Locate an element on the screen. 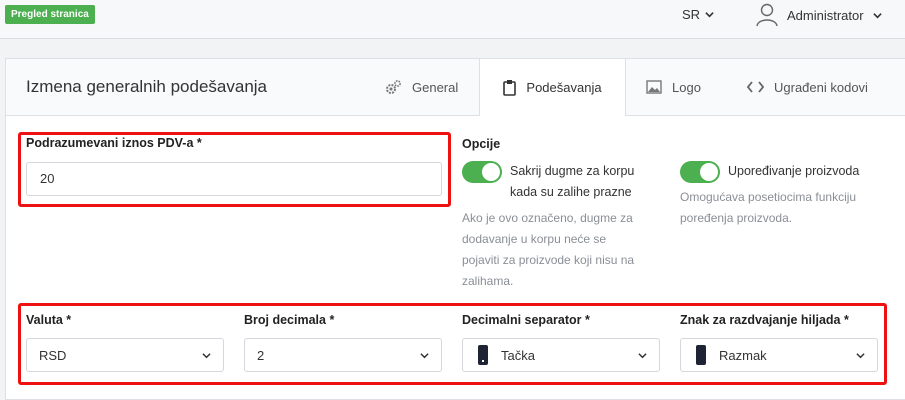  tab-embedded-codes-label: Ugrađeni kodovi is located at coordinates (821, 87).